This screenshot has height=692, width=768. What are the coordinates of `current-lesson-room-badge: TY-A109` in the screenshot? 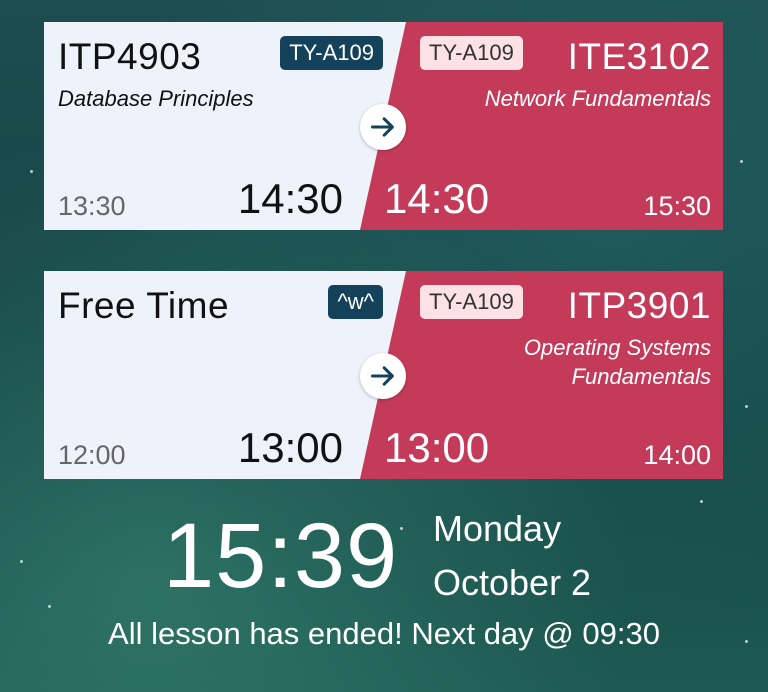 It's located at (331, 53).